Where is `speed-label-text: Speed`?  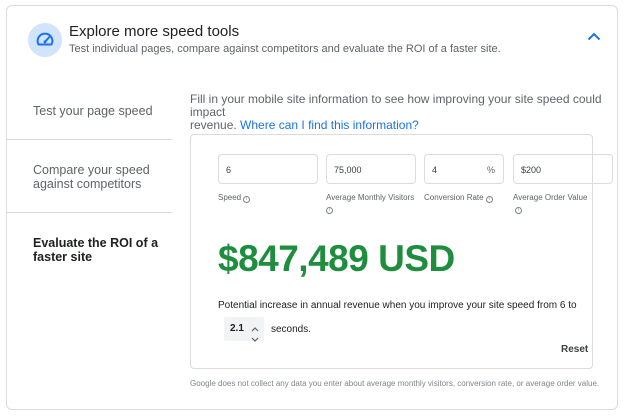 speed-label-text: Speed is located at coordinates (230, 197).